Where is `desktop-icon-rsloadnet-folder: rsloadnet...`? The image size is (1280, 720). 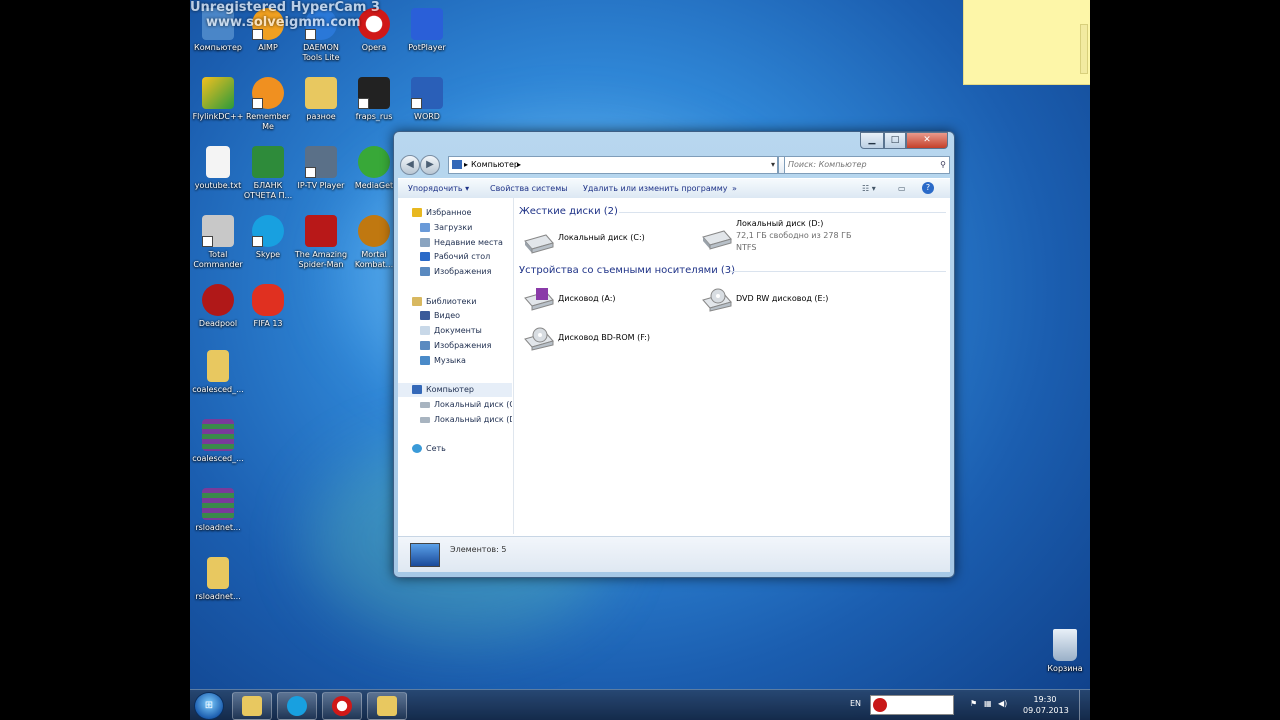
desktop-icon-rsloadnet-folder: rsloadnet... is located at coordinates (218, 577).